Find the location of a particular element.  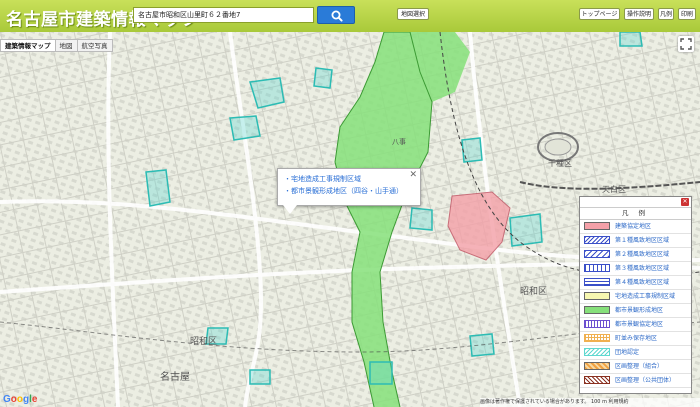

legend-item: 第２種風致地区区域 is located at coordinates (635, 255).